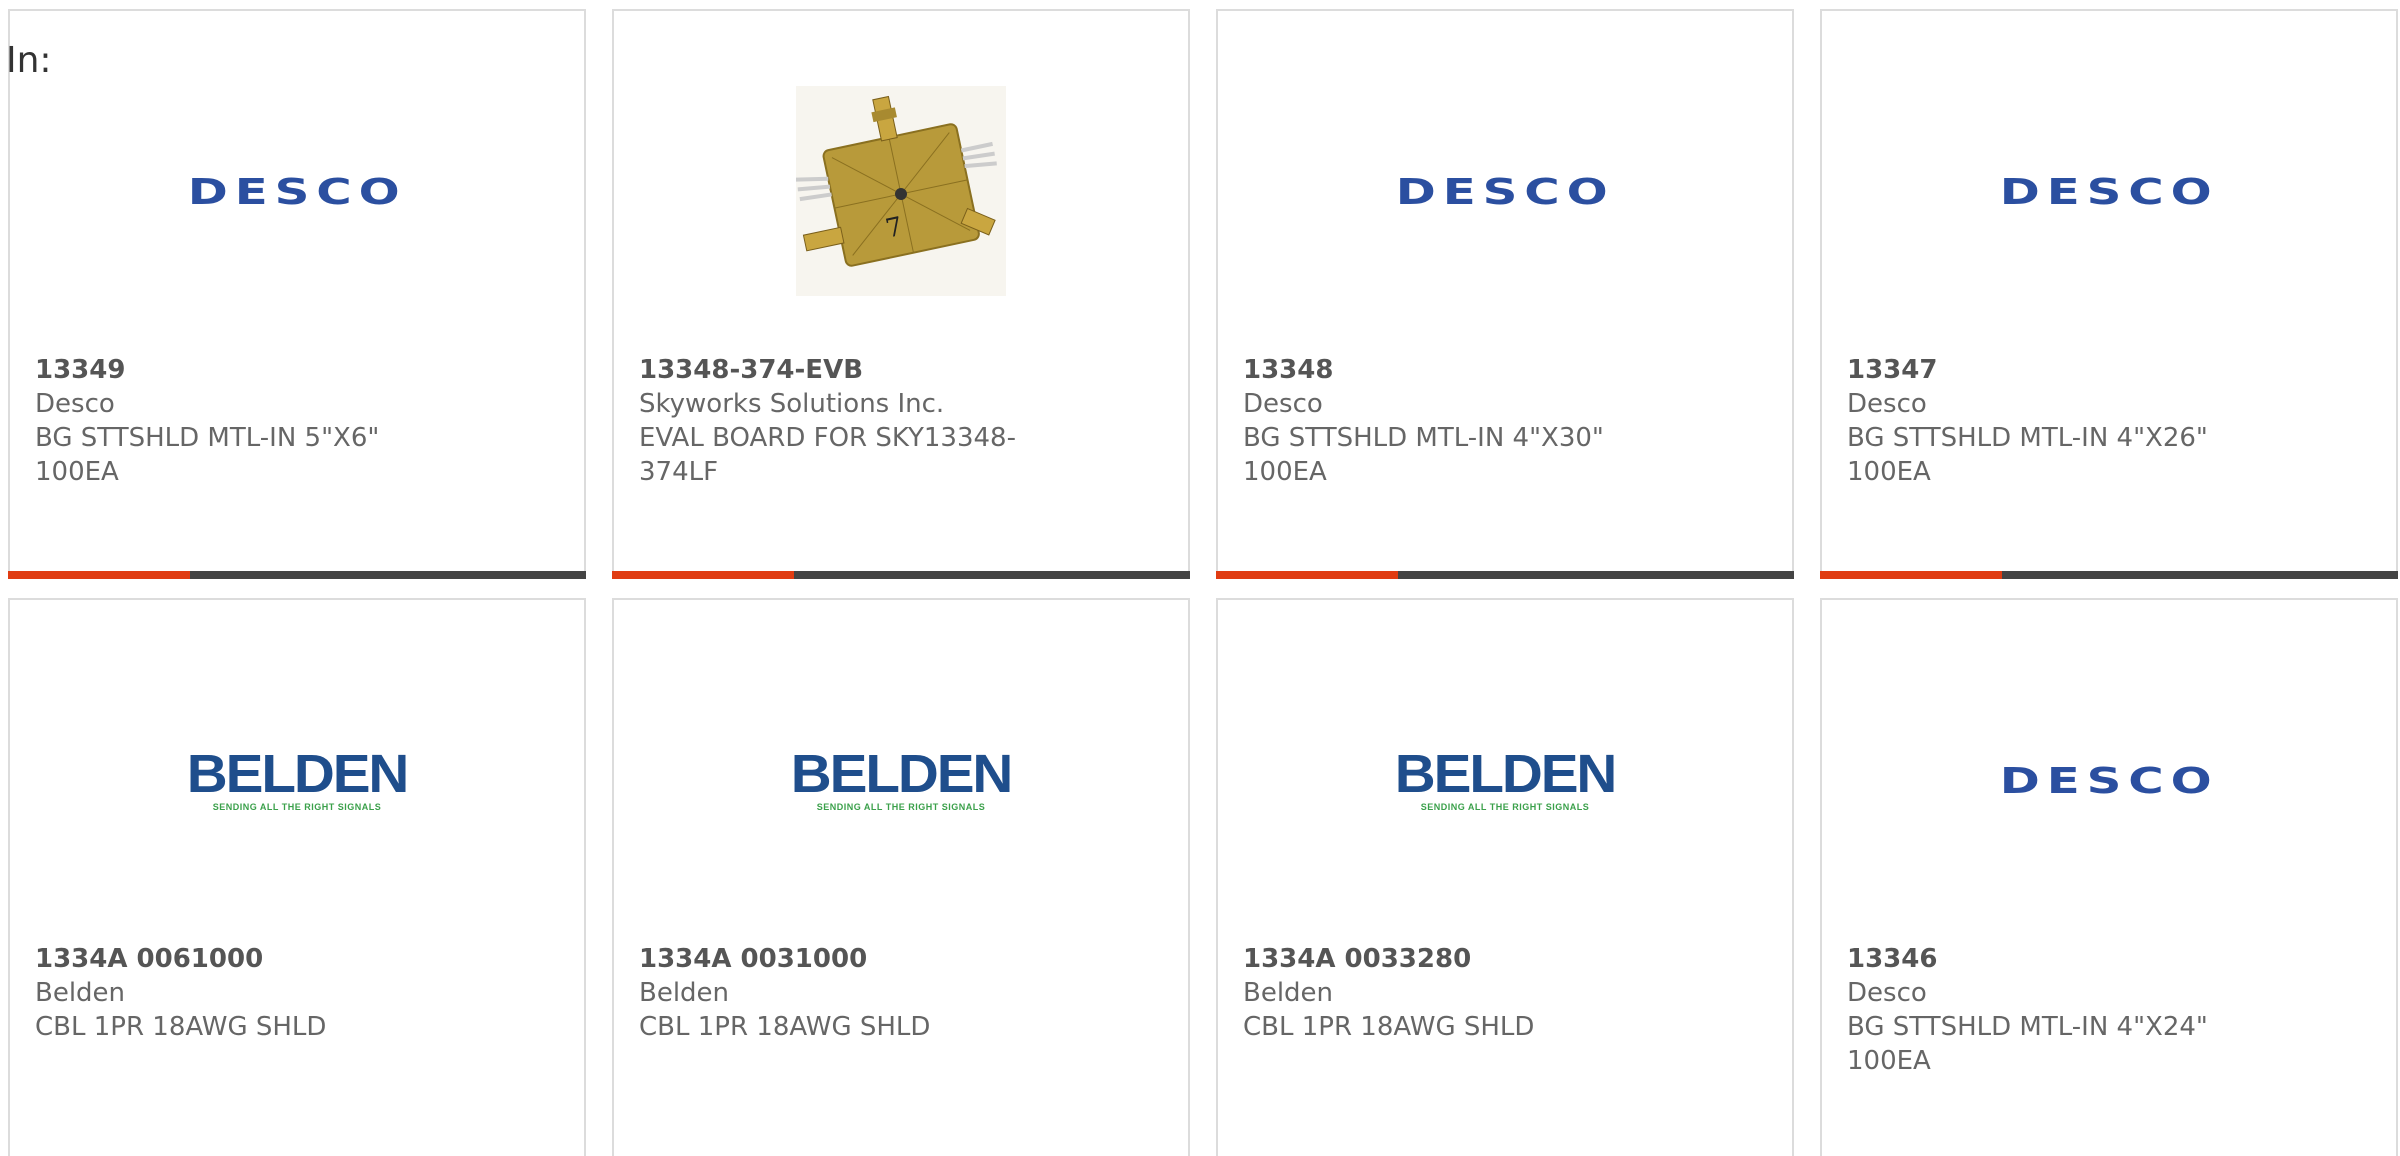 This screenshot has height=1156, width=2400. Describe the element at coordinates (229, 370) in the screenshot. I see `part-number: 13349` at that location.